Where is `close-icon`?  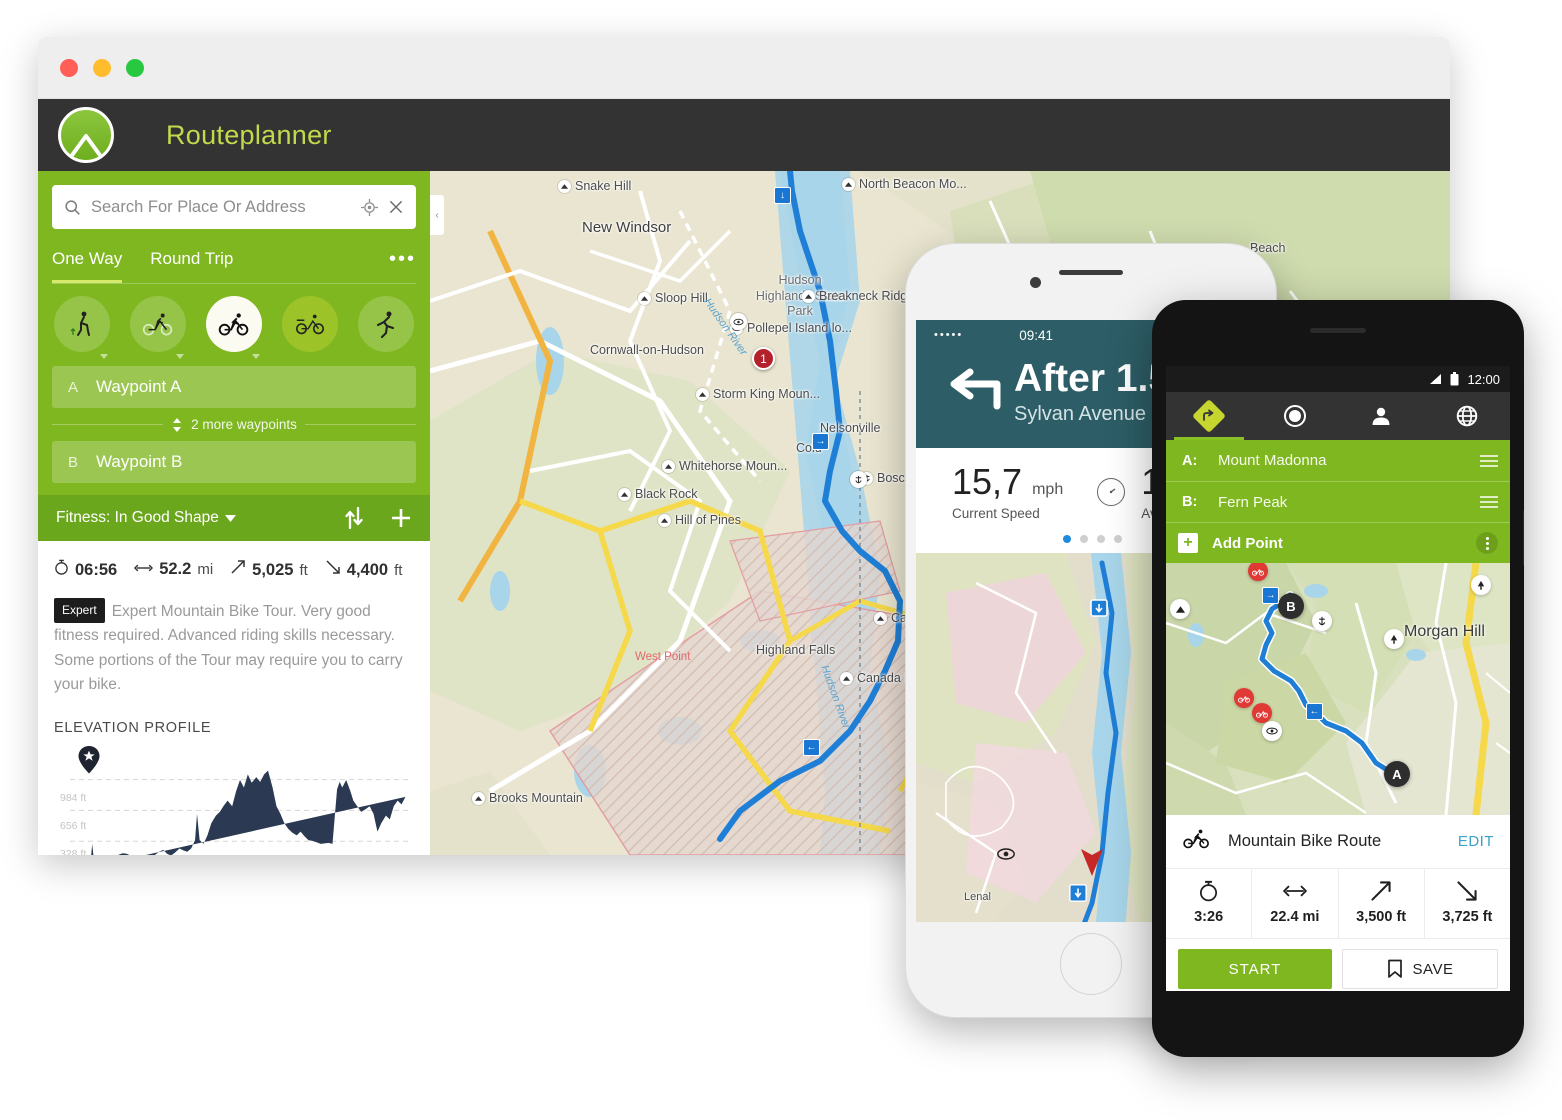
close-icon is located at coordinates (396, 207).